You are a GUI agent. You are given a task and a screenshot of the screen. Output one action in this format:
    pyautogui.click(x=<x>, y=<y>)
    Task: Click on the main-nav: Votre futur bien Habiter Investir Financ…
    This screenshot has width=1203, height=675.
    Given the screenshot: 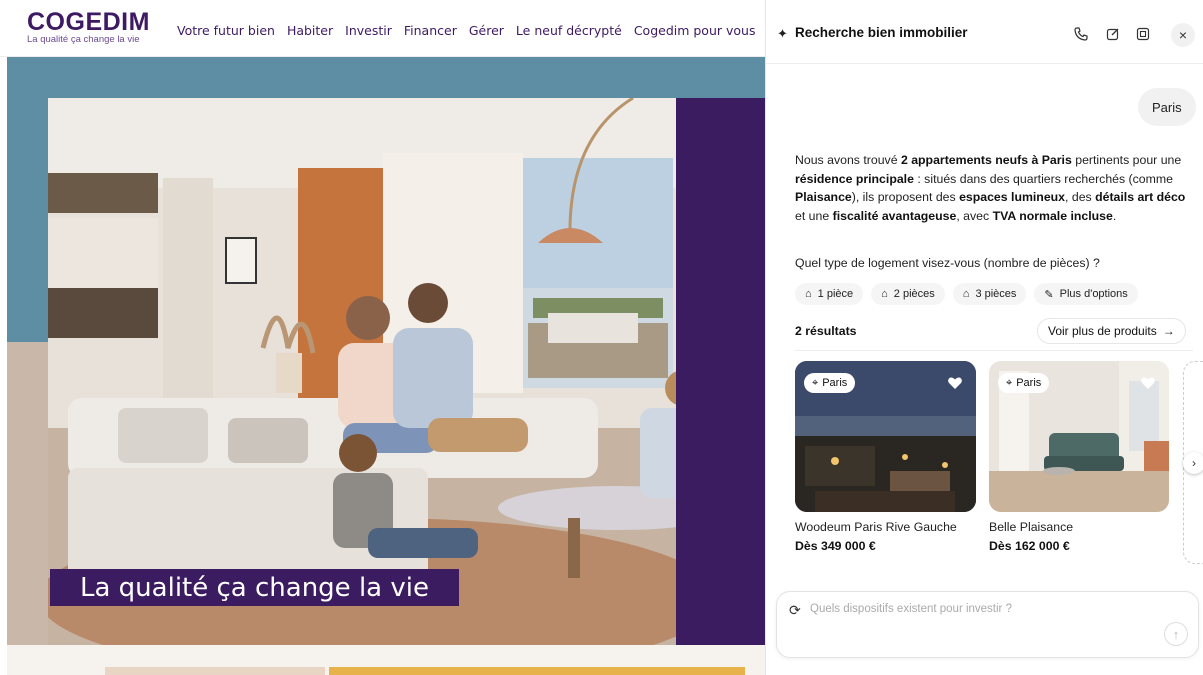 What is the action you would take?
    pyautogui.click(x=466, y=30)
    